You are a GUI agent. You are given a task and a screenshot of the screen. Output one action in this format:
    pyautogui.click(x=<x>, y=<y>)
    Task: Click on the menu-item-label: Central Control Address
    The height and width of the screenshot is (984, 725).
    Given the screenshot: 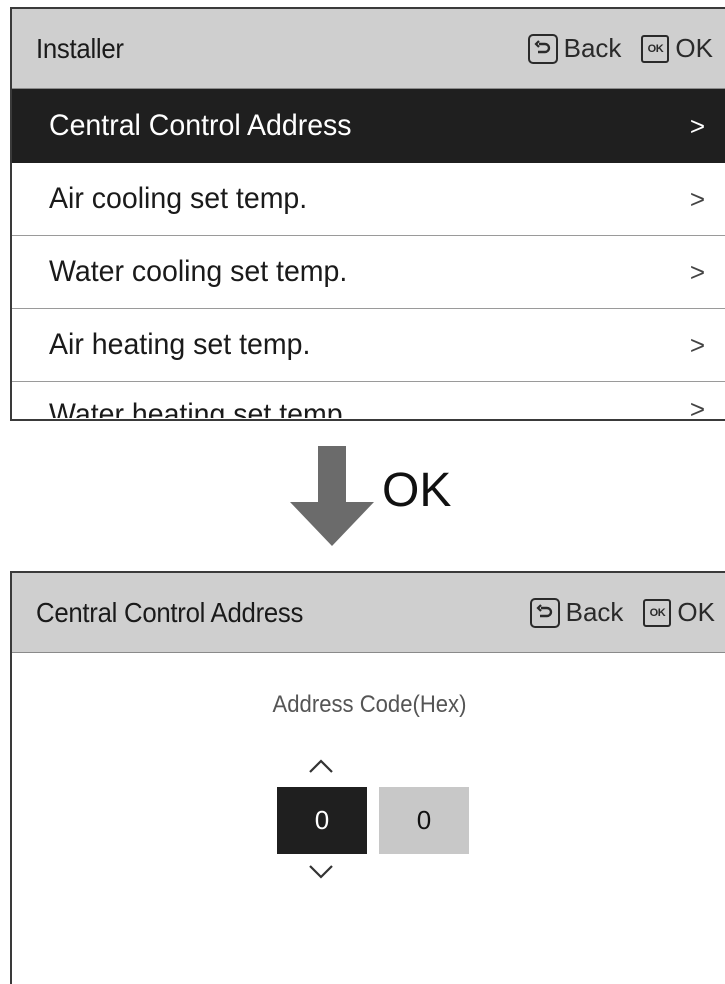 What is the action you would take?
    pyautogui.click(x=200, y=125)
    